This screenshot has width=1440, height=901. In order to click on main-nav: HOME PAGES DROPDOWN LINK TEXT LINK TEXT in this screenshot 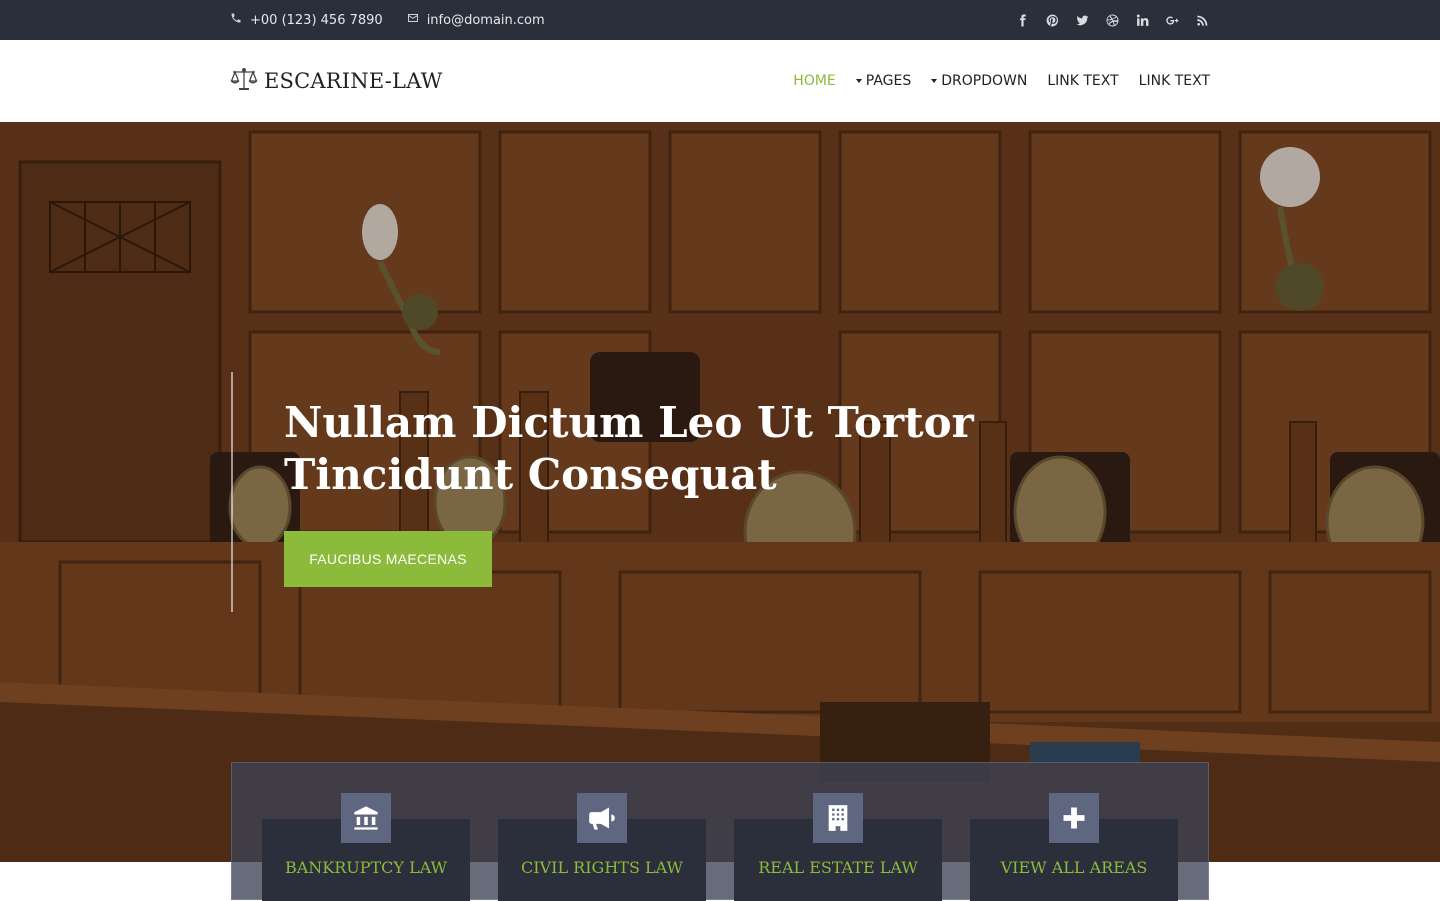, I will do `click(1001, 81)`.